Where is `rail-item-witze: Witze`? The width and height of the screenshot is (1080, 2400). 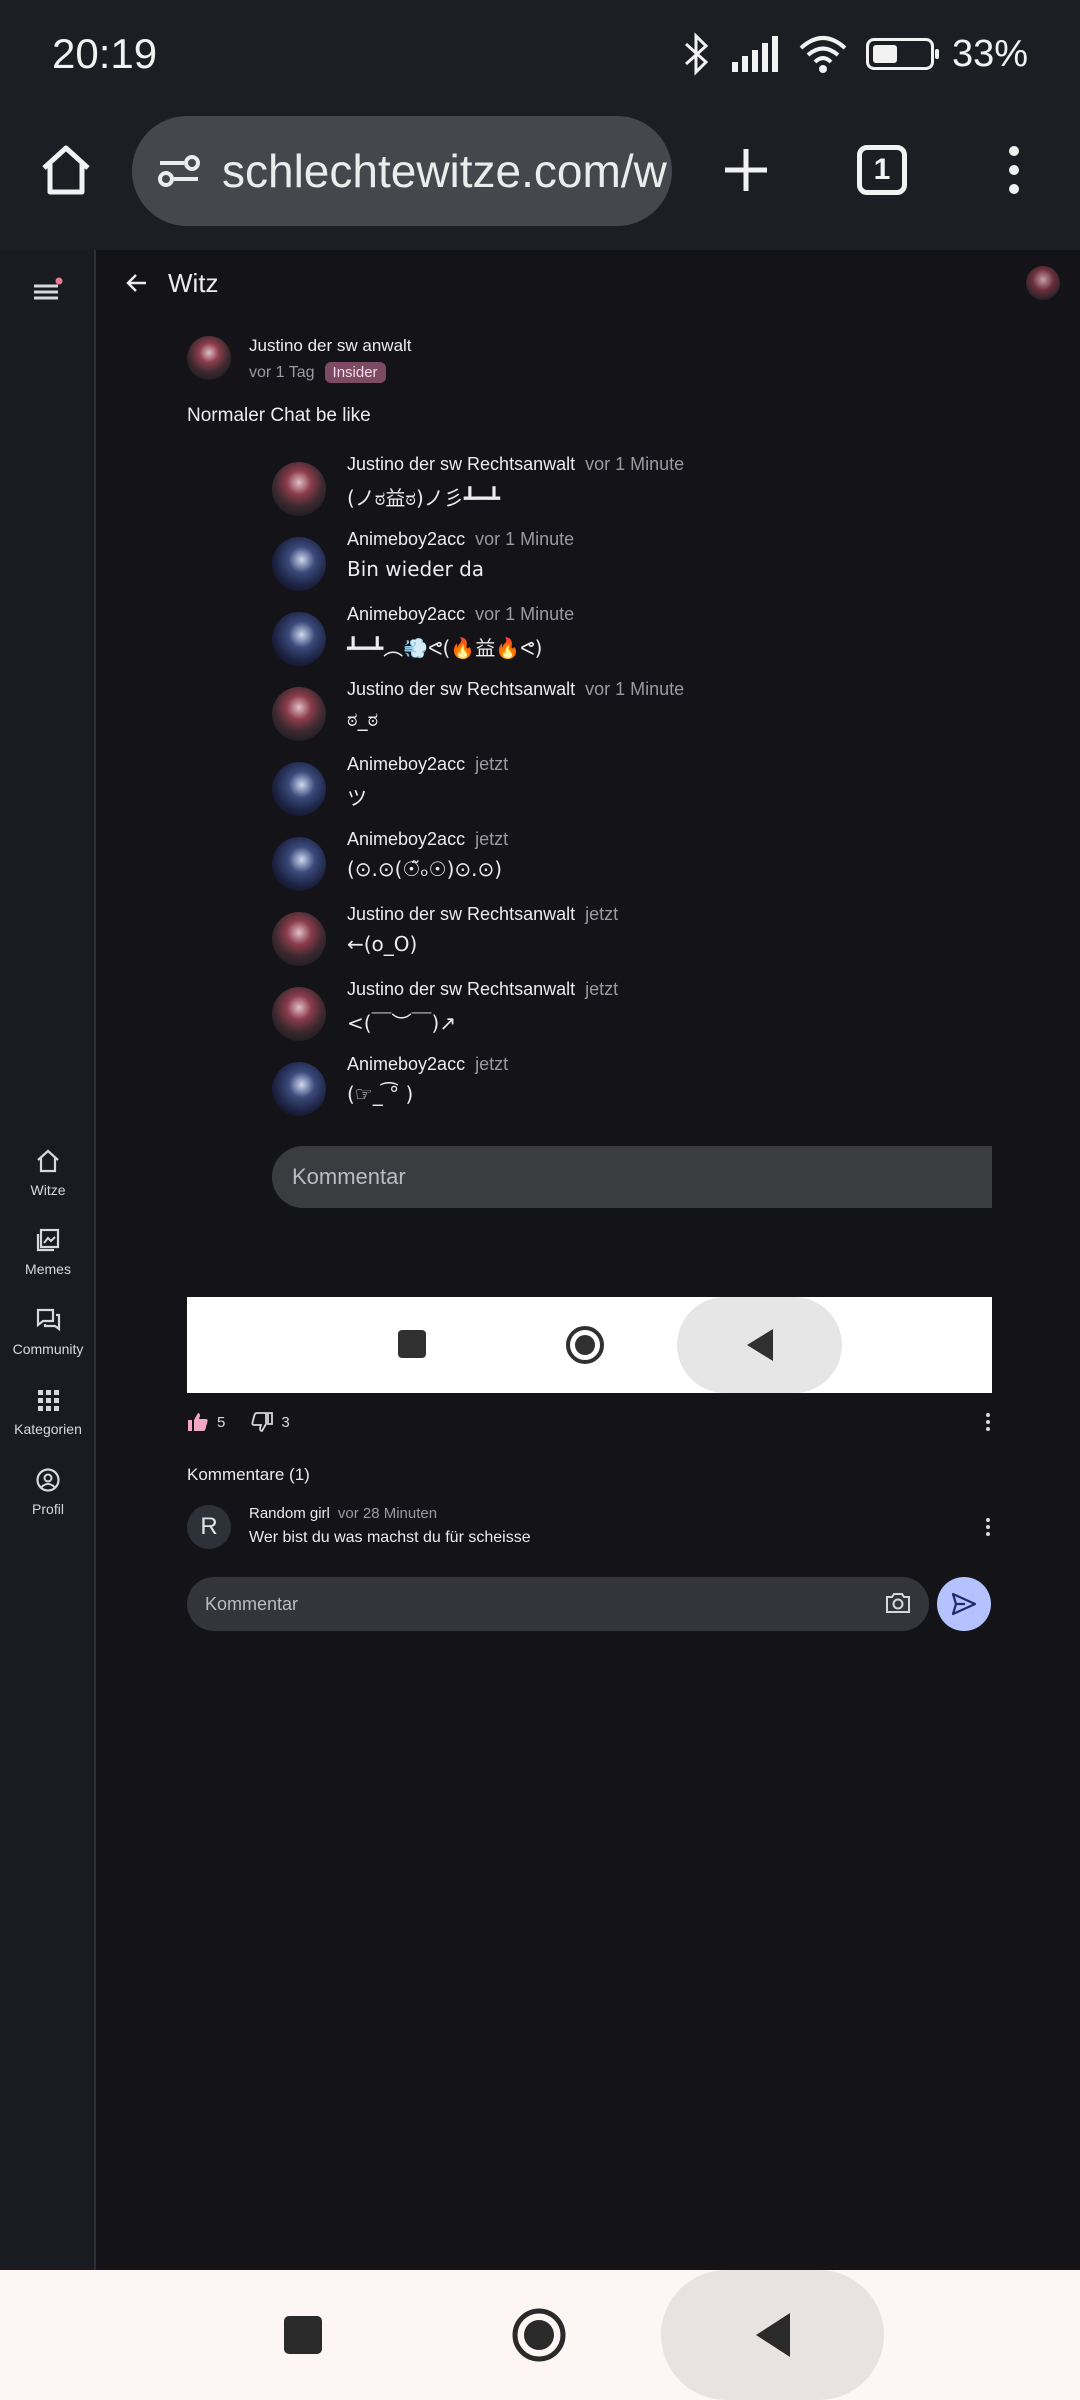 rail-item-witze: Witze is located at coordinates (48, 1173).